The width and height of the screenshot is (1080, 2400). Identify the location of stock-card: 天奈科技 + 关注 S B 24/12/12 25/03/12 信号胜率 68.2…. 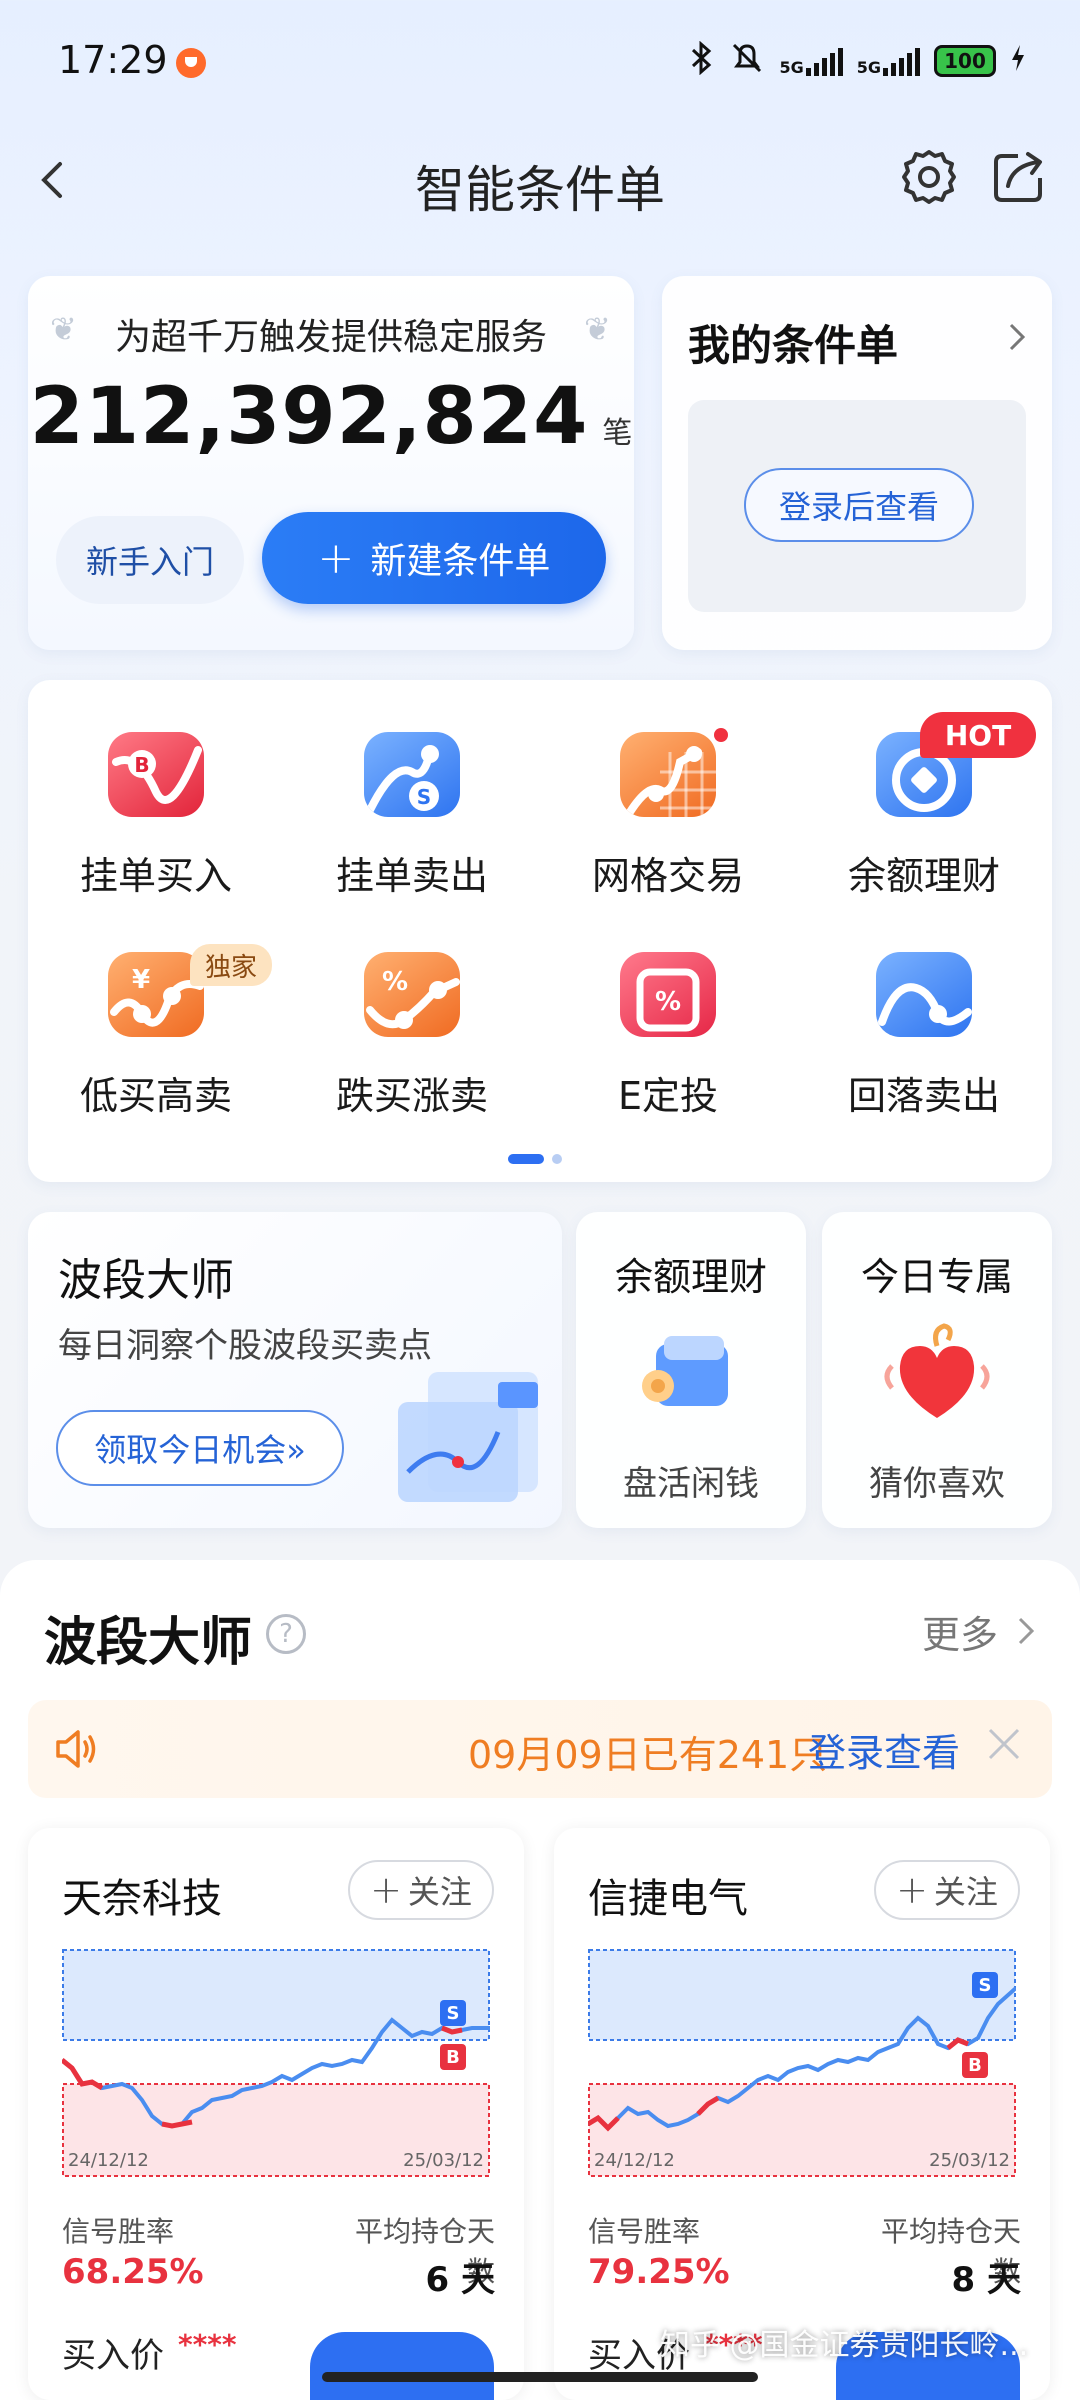
(276, 2114).